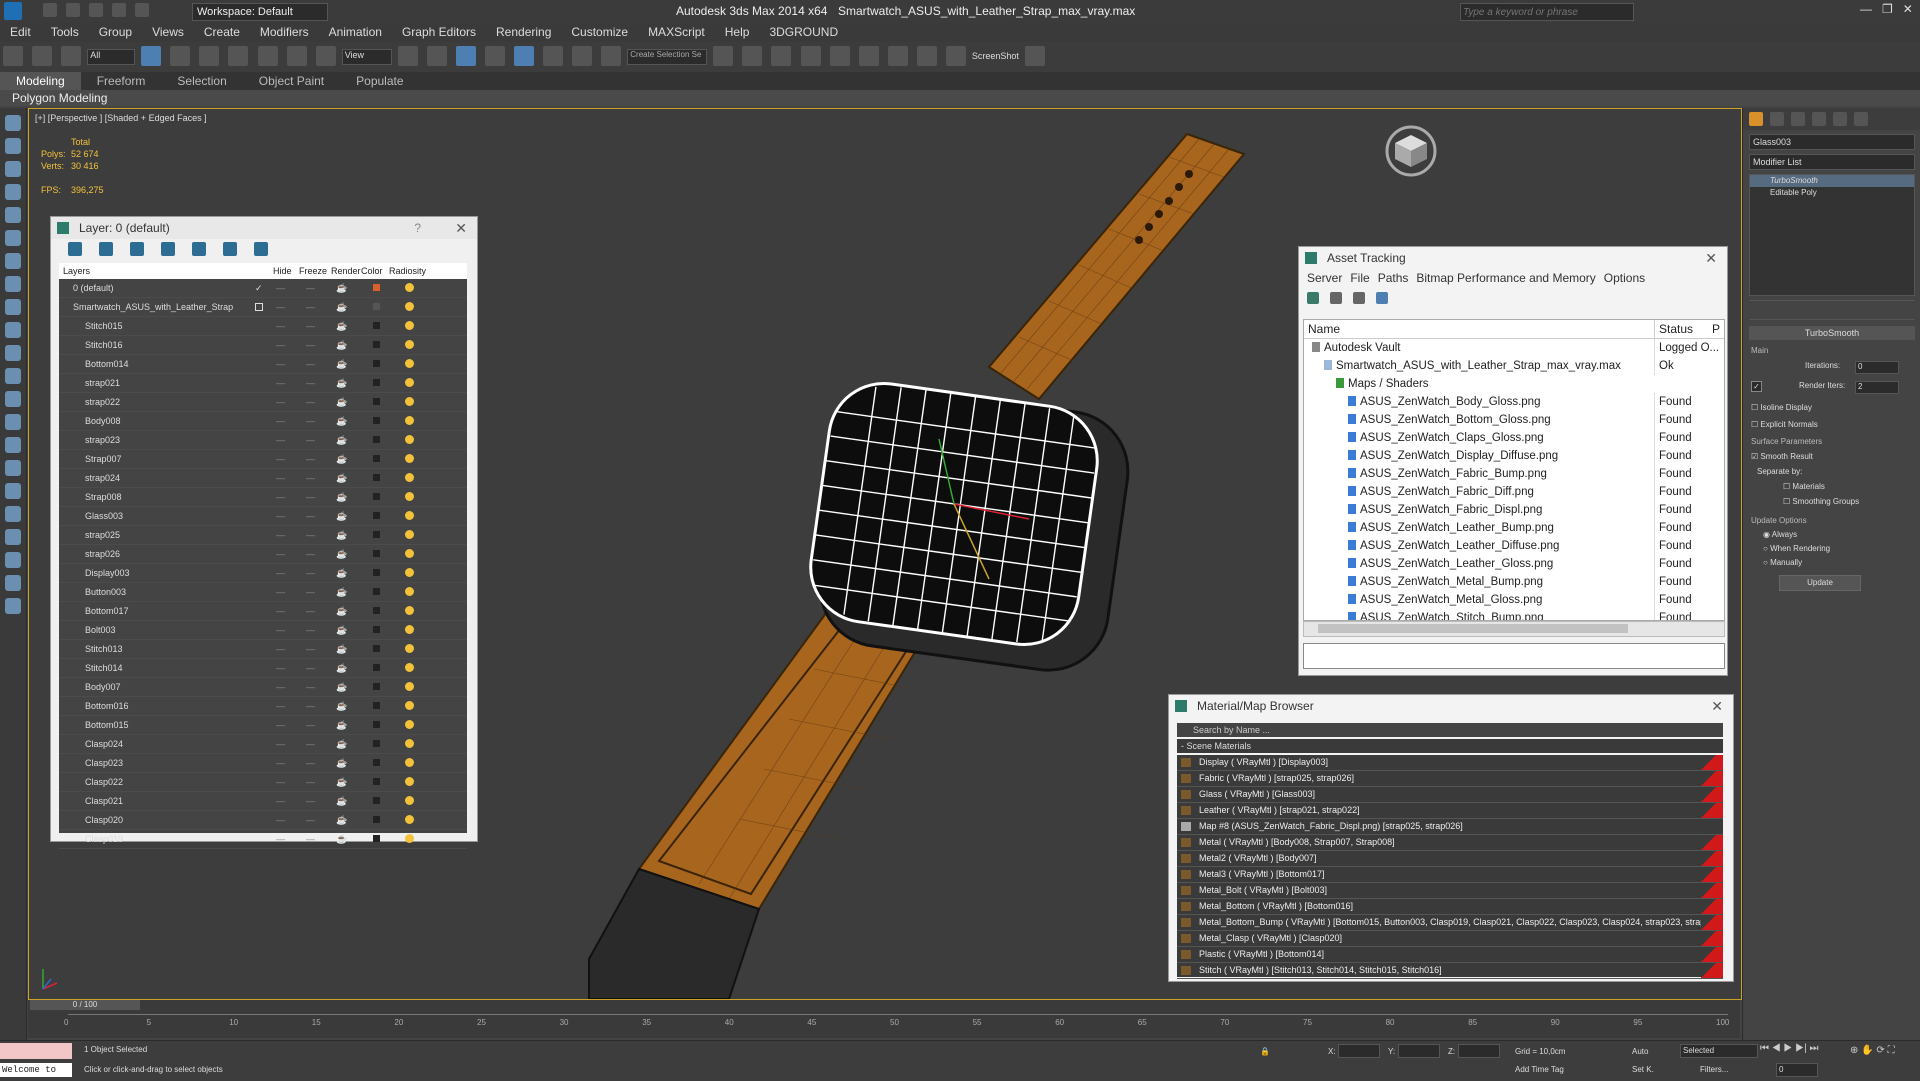 The width and height of the screenshot is (1920, 1081). What do you see at coordinates (810, 56) in the screenshot?
I see `ribbon-toggle-icon` at bounding box center [810, 56].